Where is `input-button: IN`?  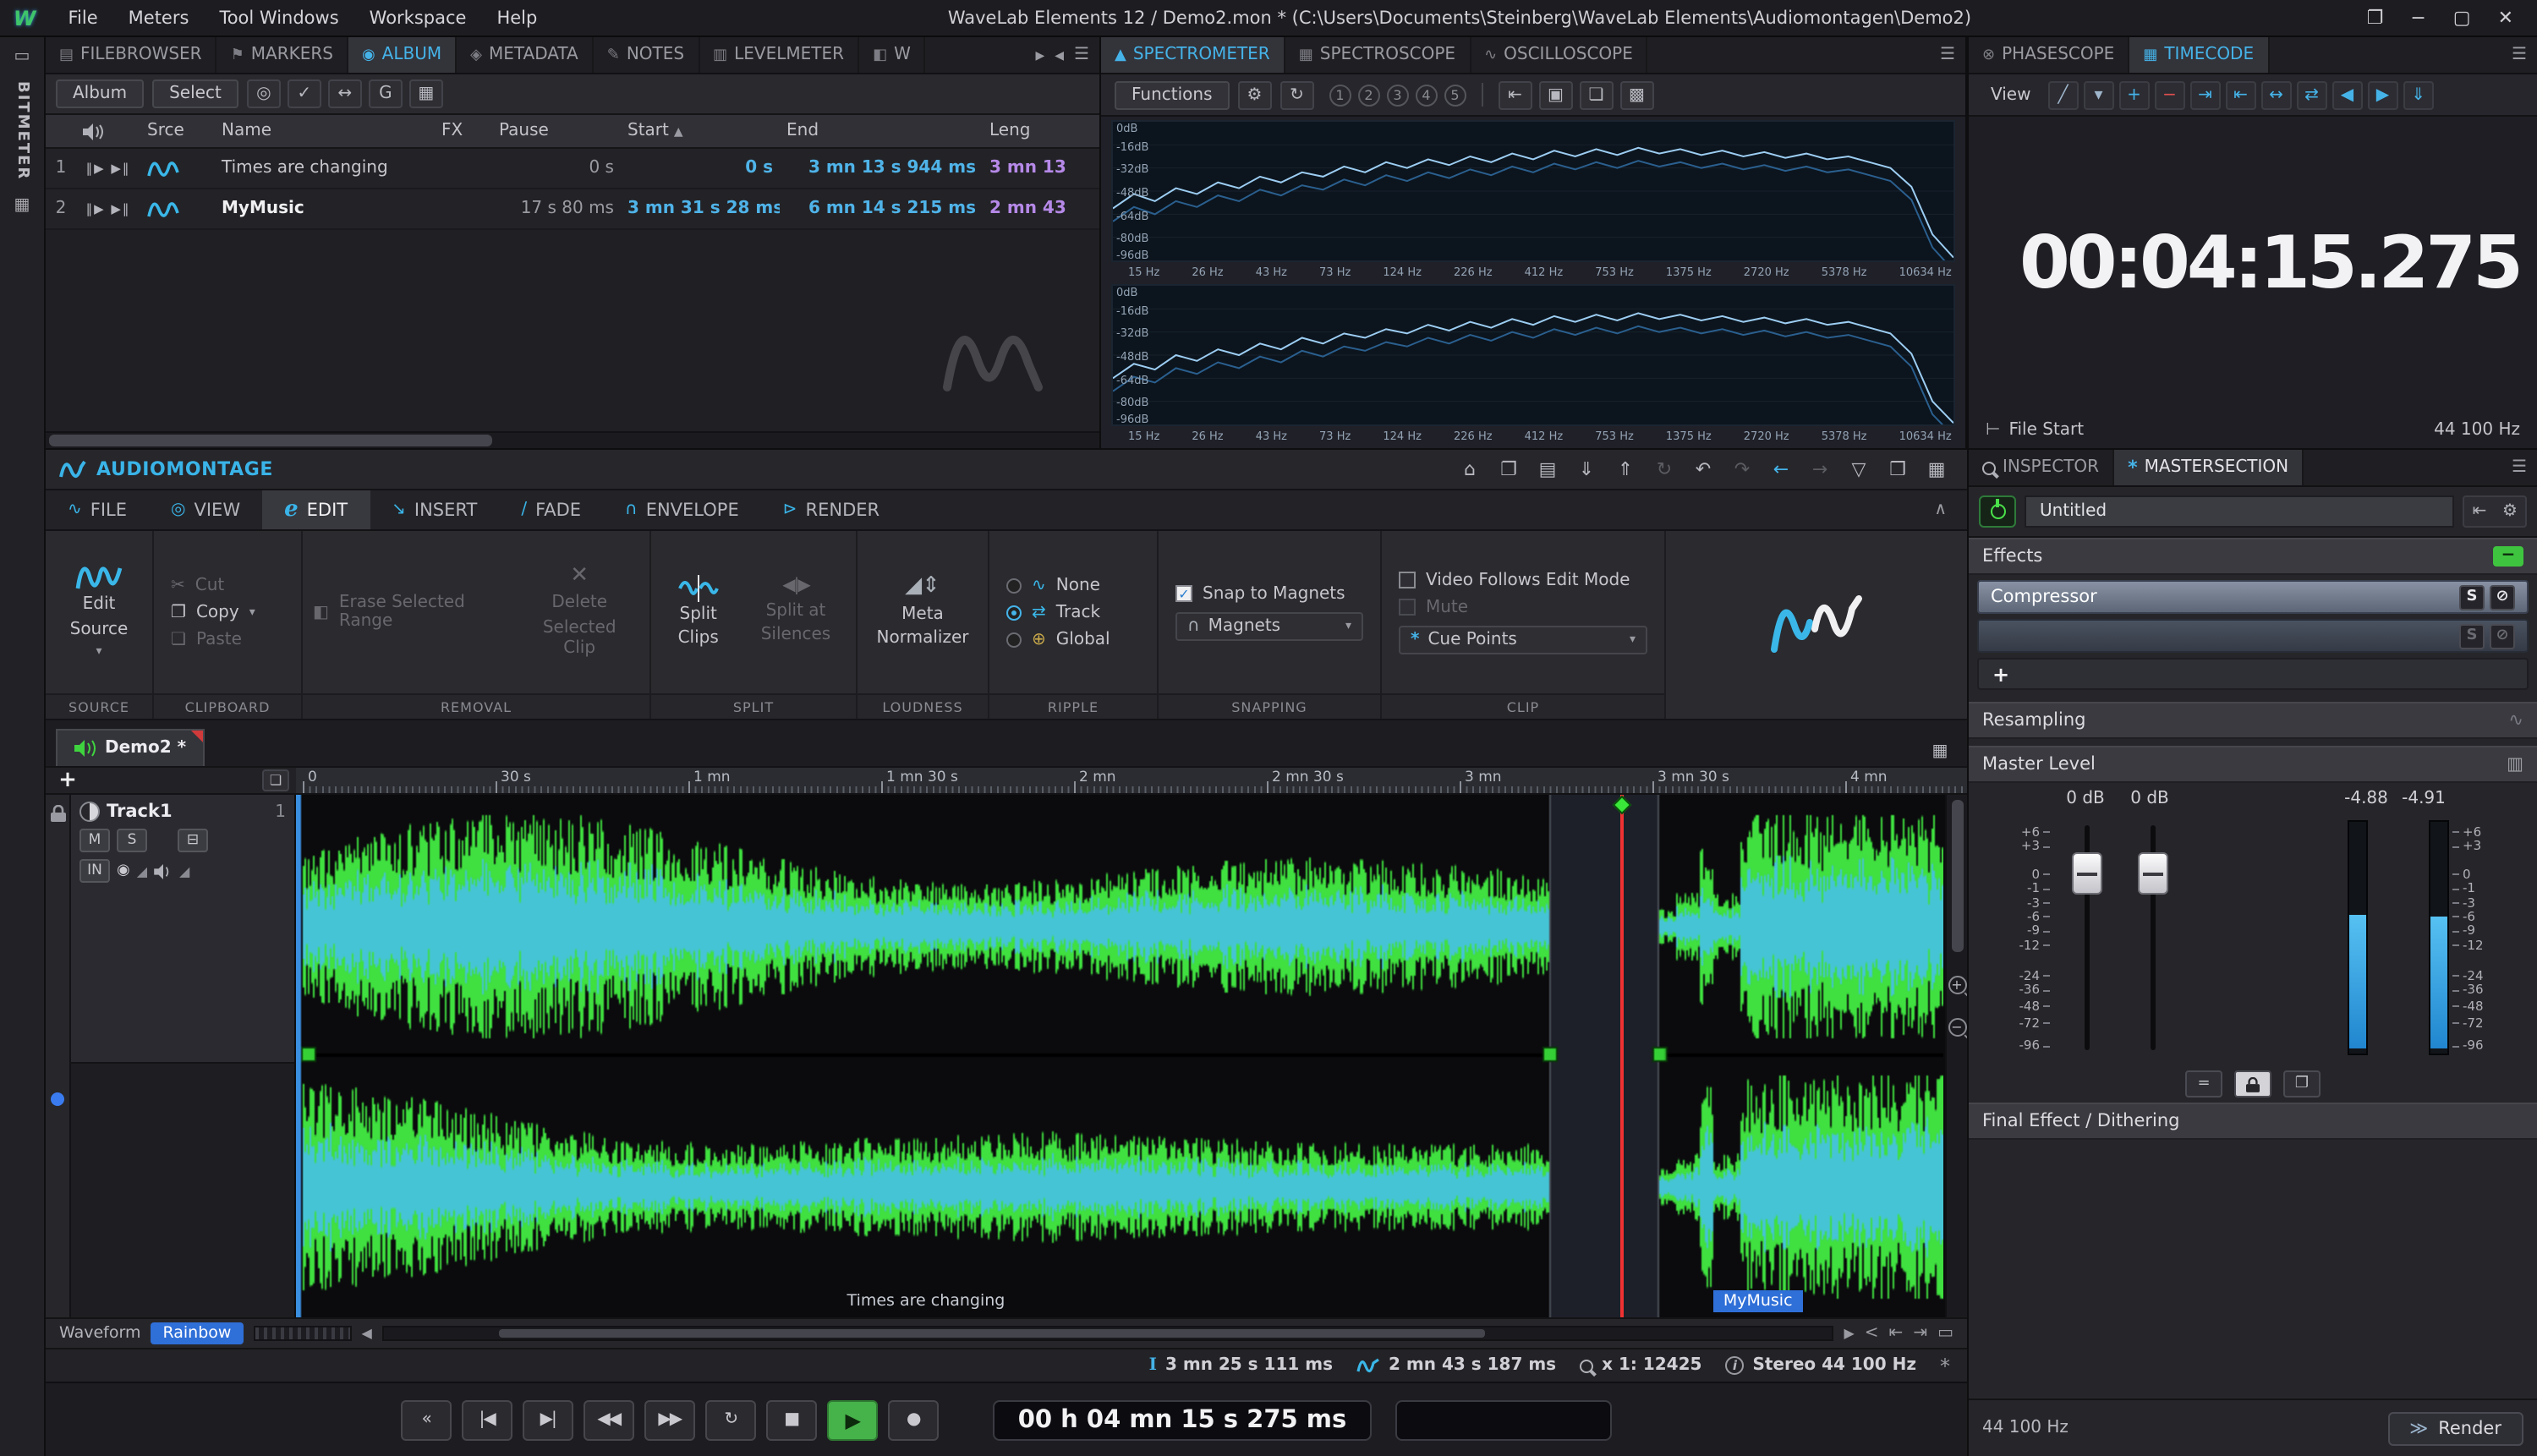
input-button: IN is located at coordinates (94, 871).